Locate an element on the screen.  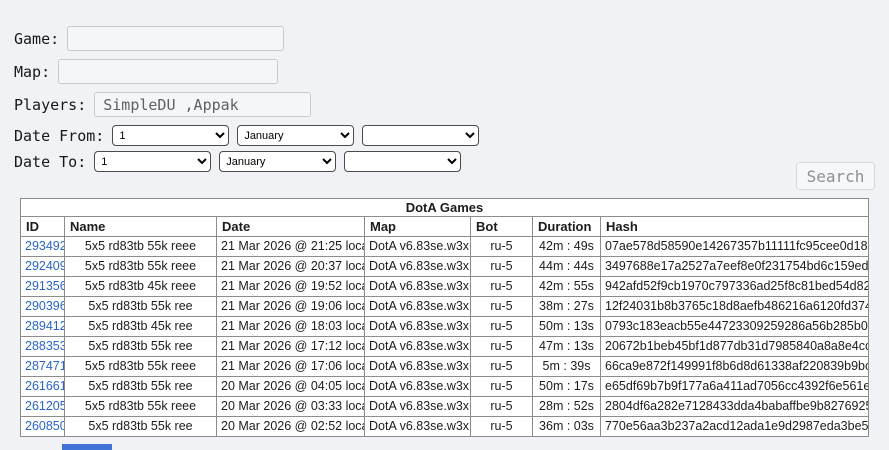
game-input is located at coordinates (176, 38).